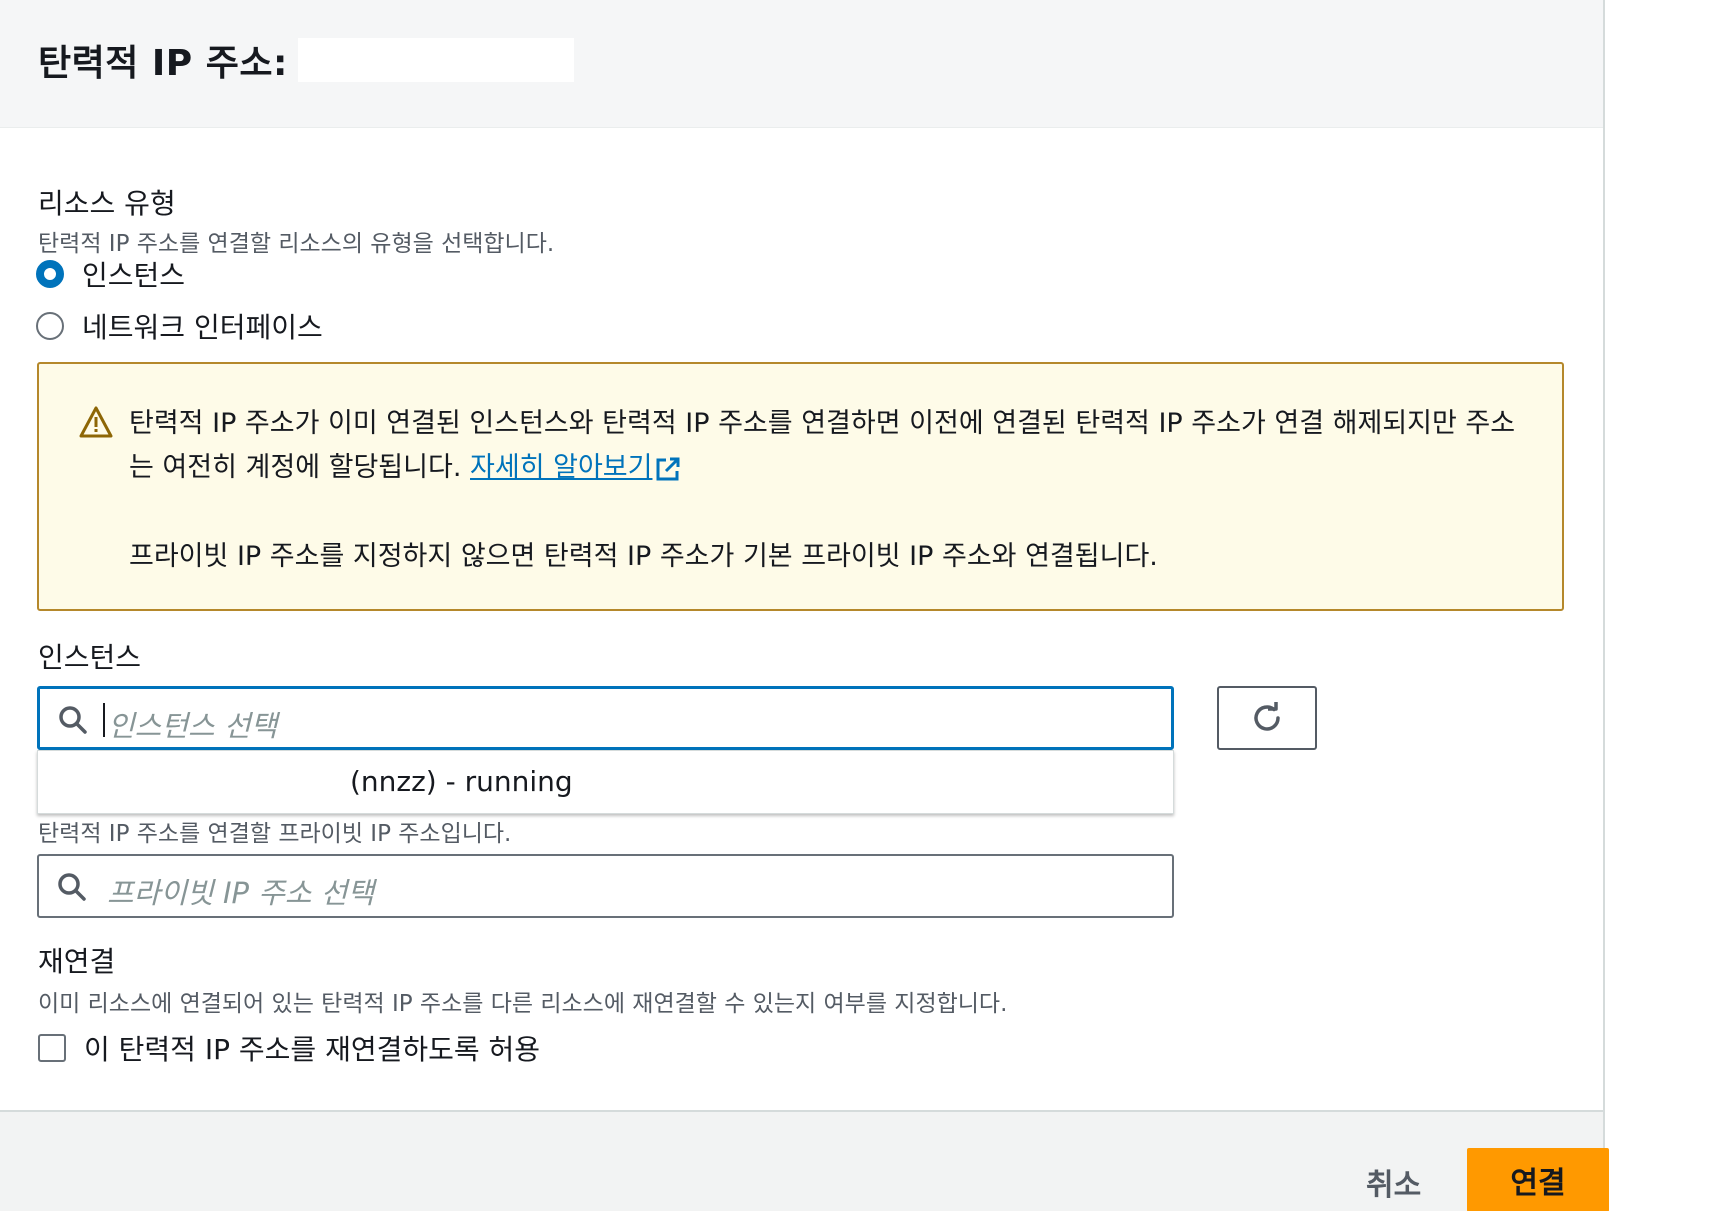  I want to click on redacted-address, so click(435, 60).